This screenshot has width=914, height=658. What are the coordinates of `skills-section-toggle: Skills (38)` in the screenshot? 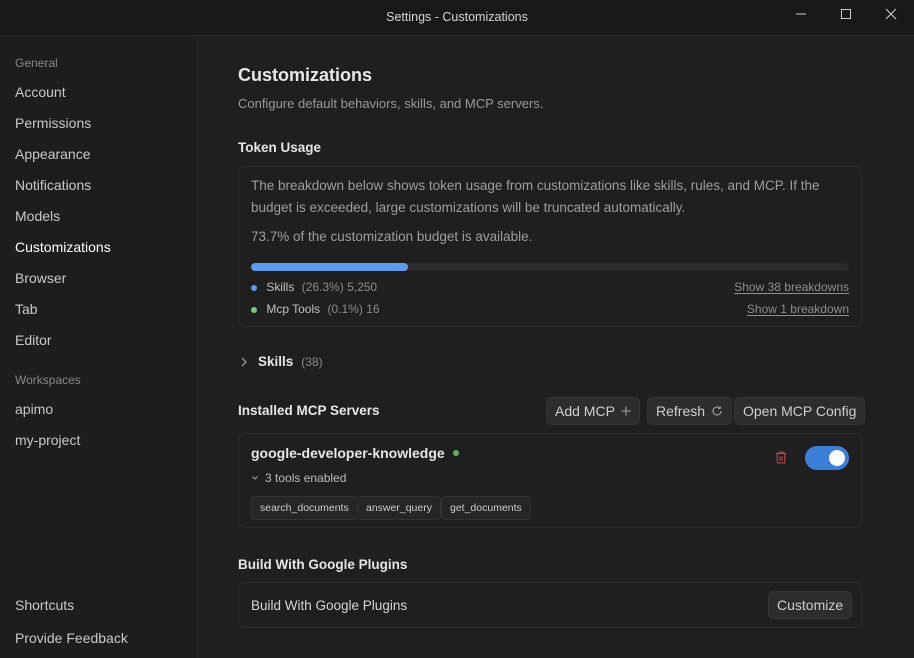 It's located at (280, 361).